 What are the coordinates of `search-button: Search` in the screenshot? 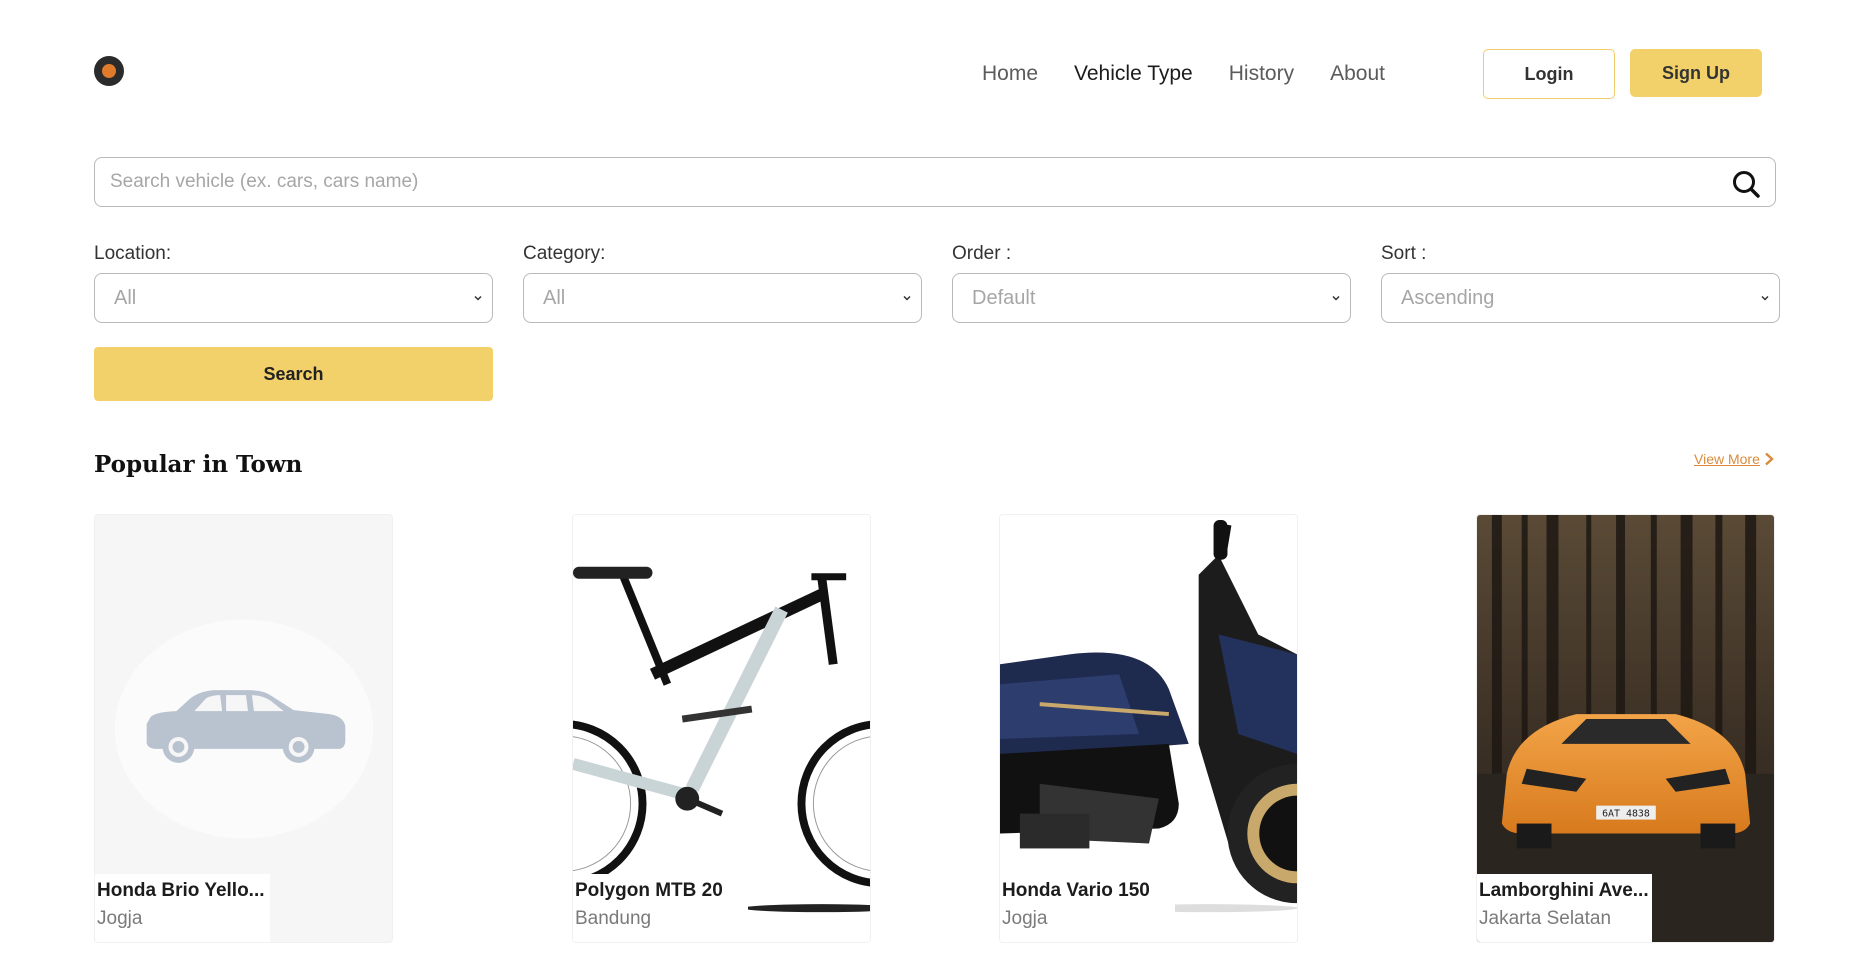 It's located at (293, 374).